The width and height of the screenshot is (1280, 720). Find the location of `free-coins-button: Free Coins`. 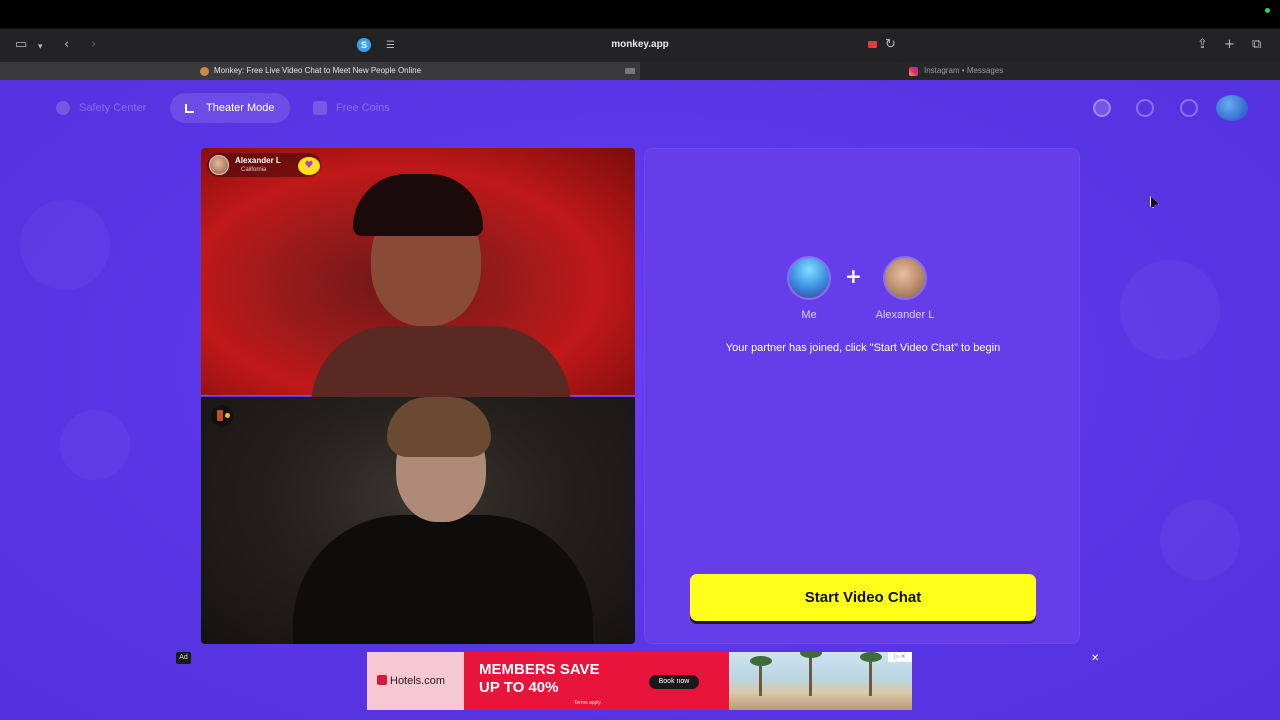

free-coins-button: Free Coins is located at coordinates (350, 108).